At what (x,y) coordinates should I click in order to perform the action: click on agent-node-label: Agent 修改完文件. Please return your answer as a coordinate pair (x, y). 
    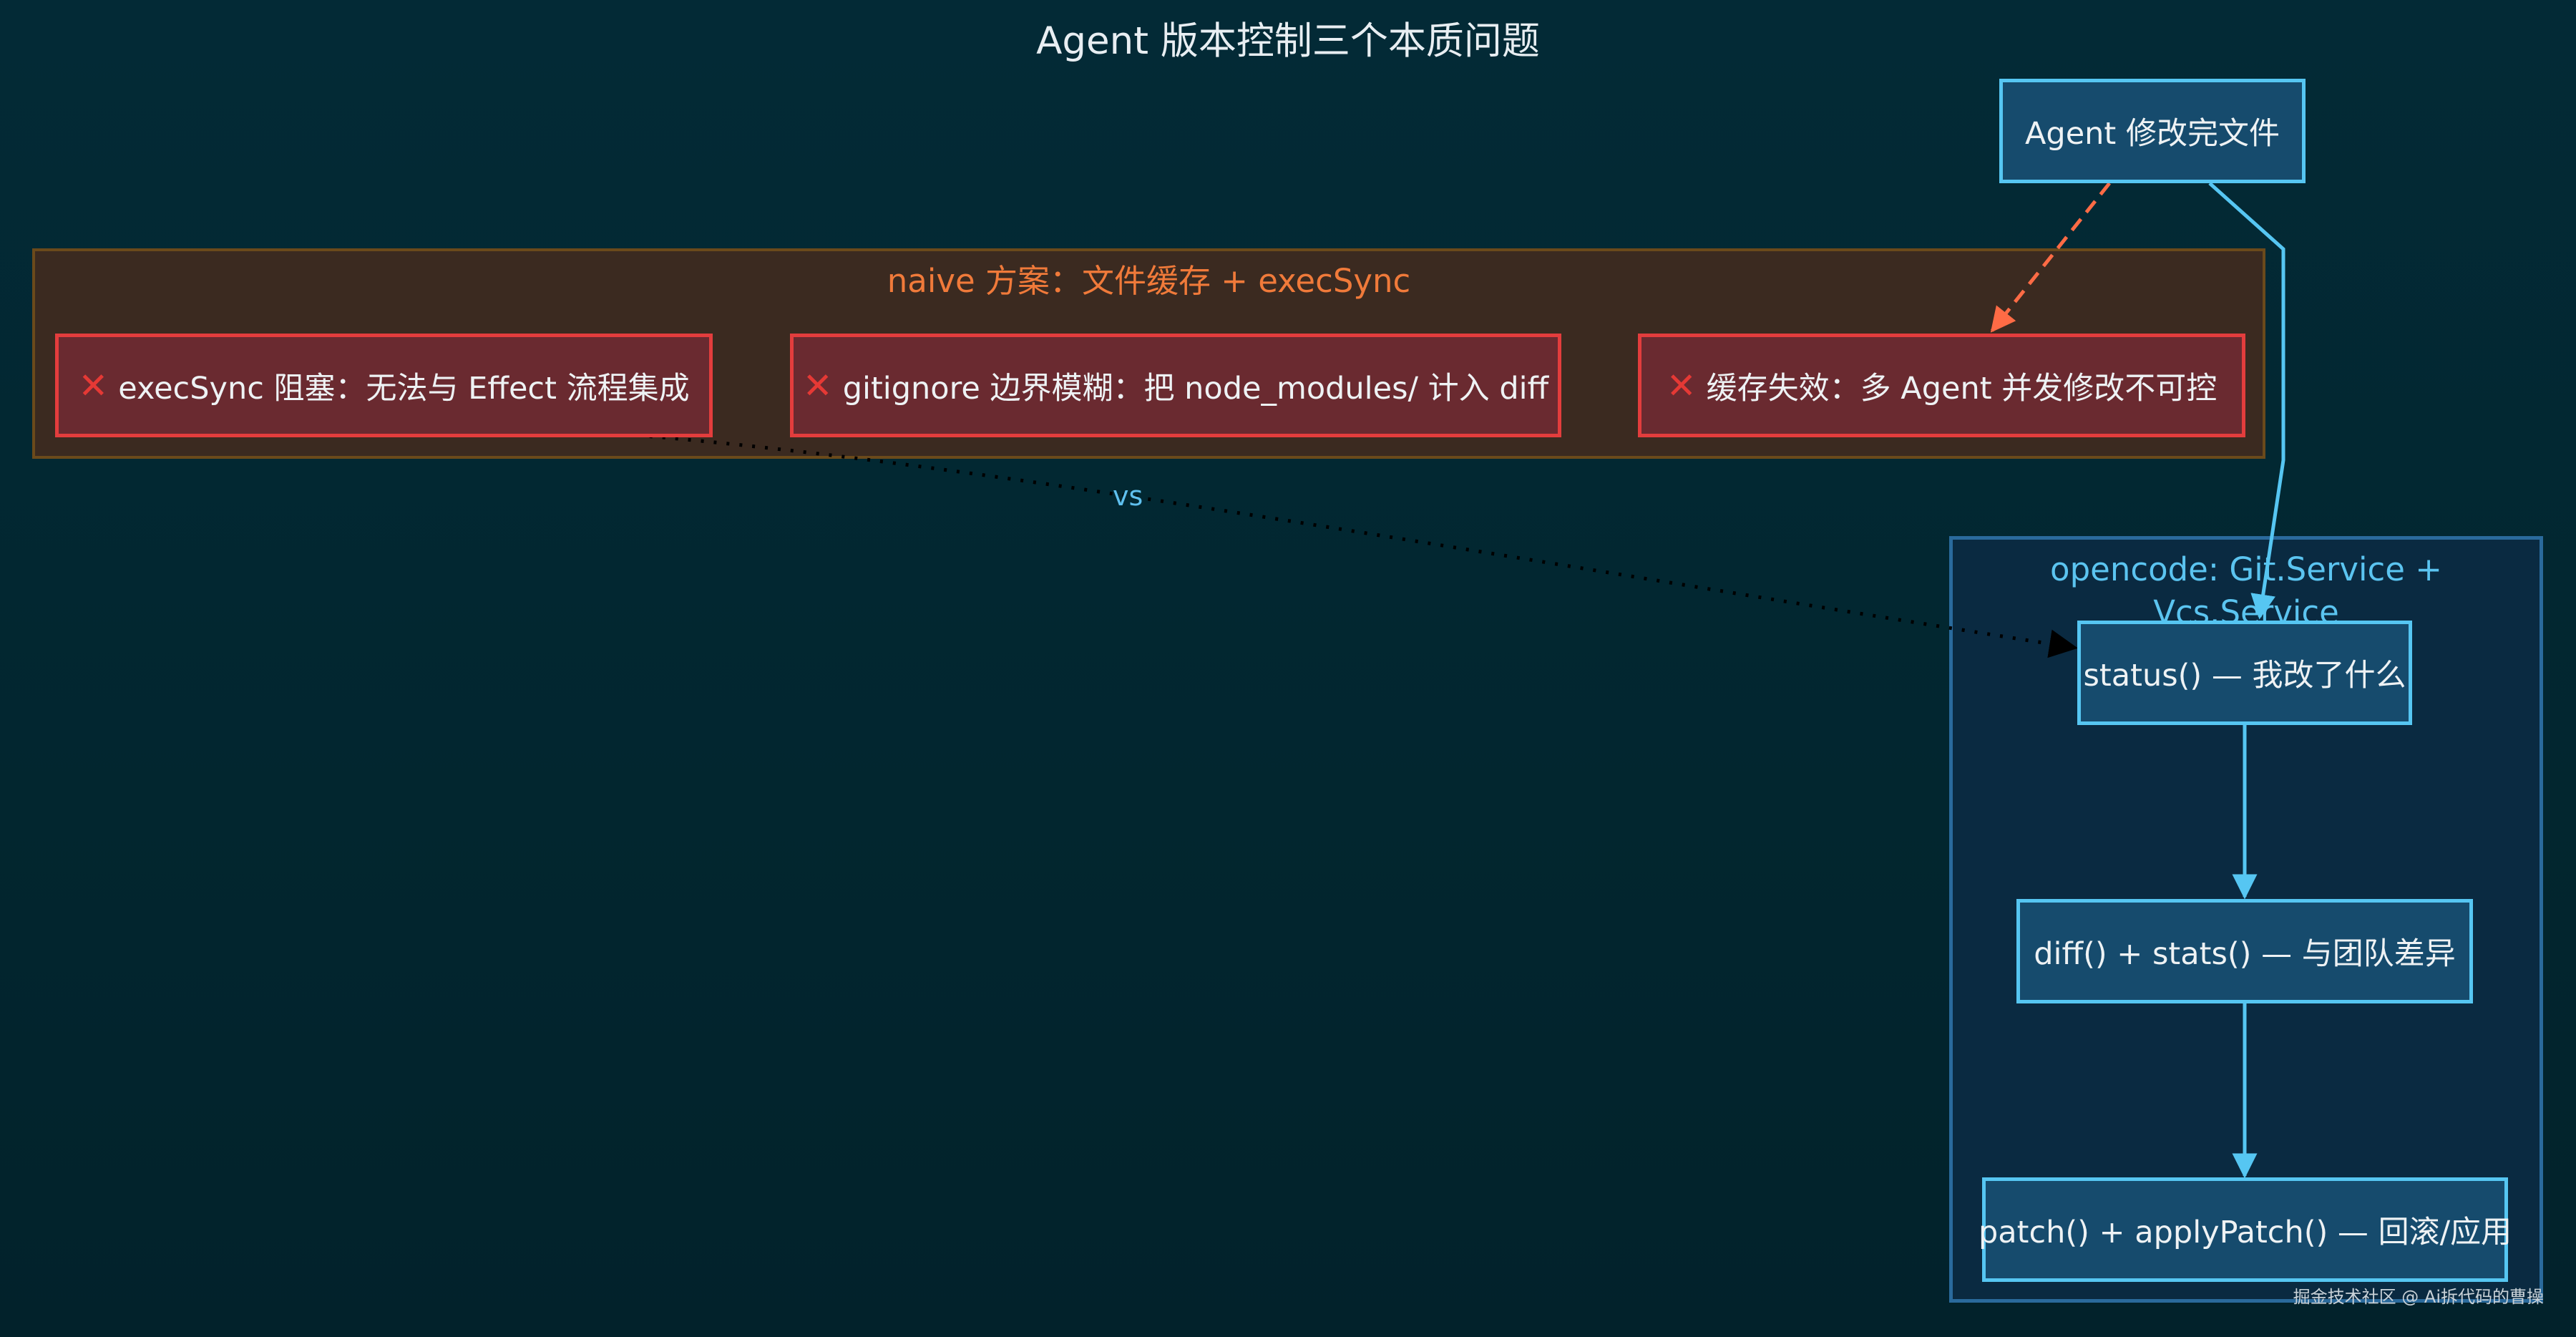
    Looking at the image, I should click on (2152, 134).